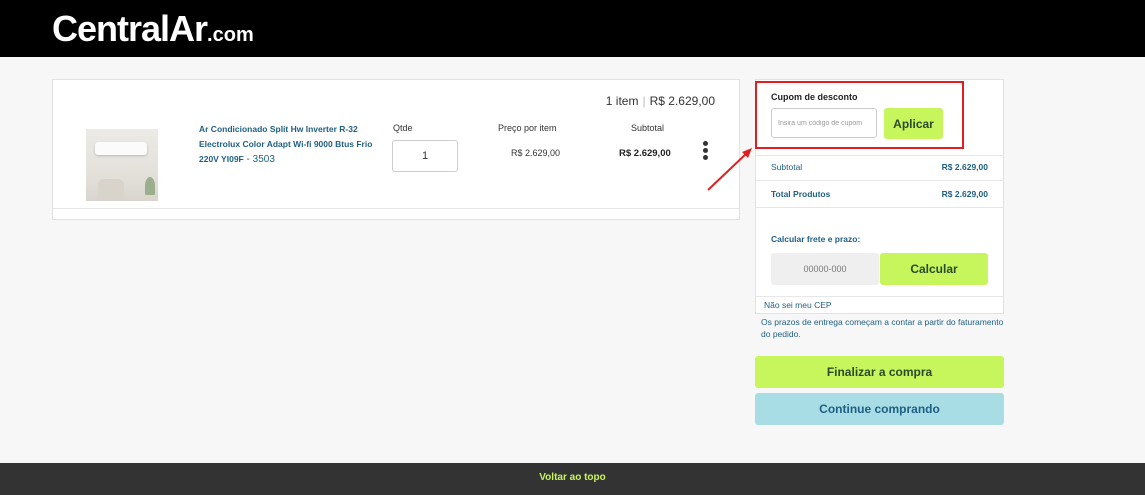 This screenshot has width=1145, height=495. I want to click on thumbnail-plant, so click(150, 186).